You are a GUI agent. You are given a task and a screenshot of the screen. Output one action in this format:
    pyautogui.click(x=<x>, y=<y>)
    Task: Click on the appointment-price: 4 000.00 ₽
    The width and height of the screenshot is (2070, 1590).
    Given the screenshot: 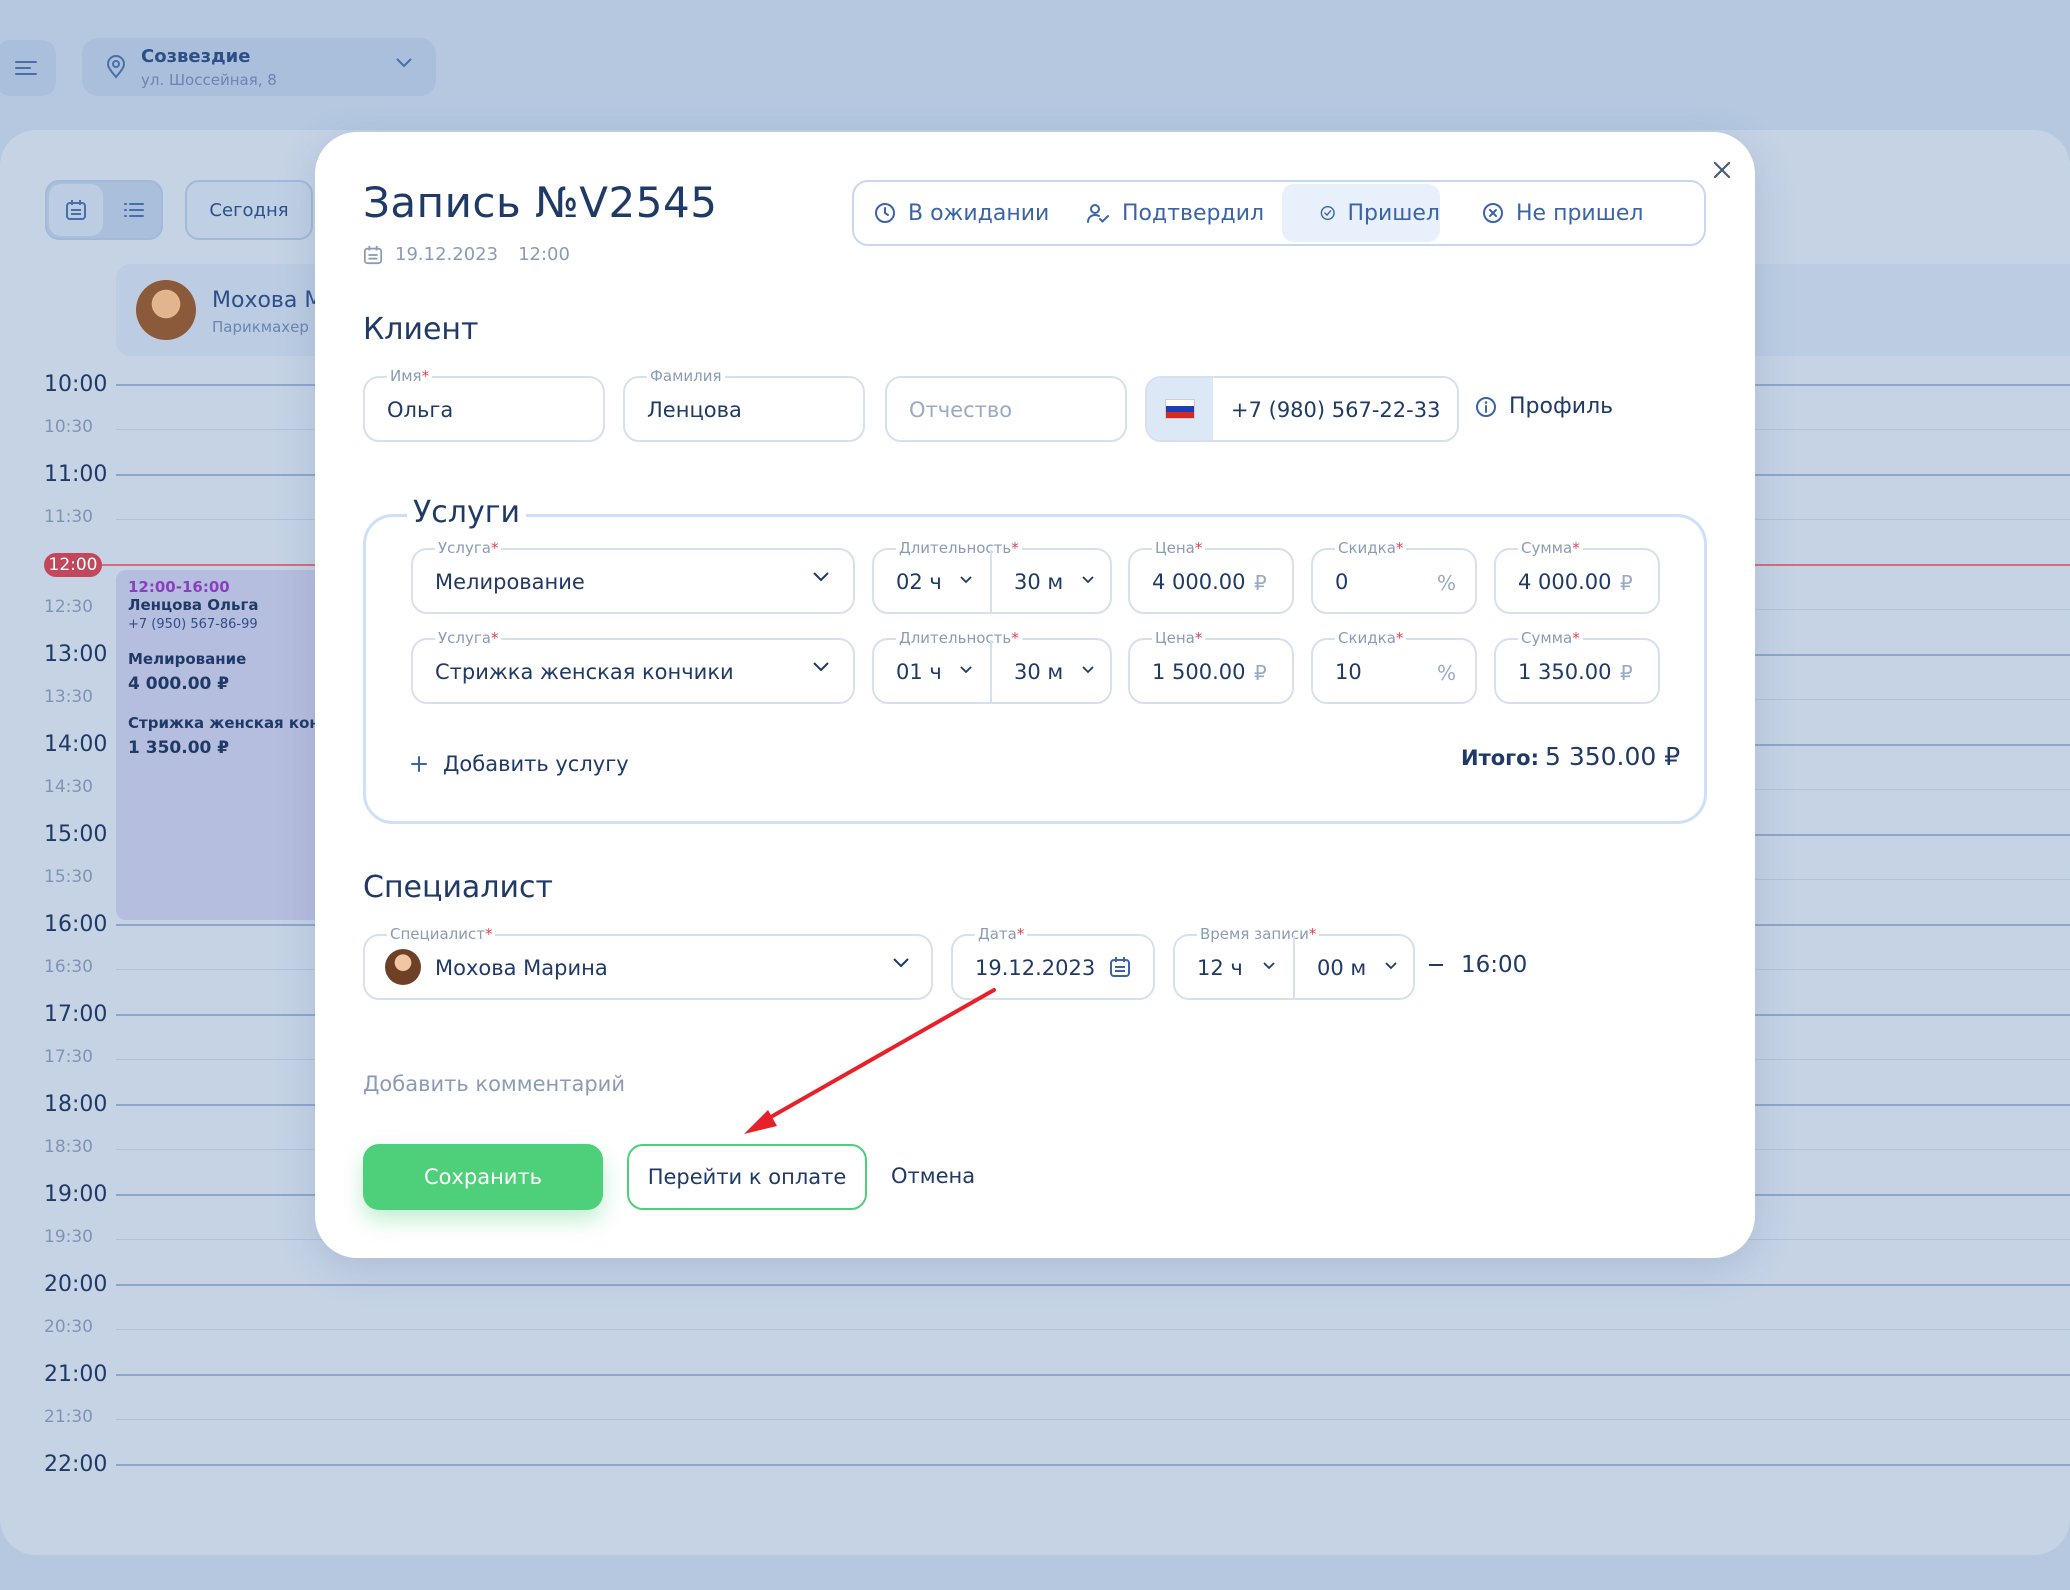 What is the action you would take?
    pyautogui.click(x=179, y=684)
    